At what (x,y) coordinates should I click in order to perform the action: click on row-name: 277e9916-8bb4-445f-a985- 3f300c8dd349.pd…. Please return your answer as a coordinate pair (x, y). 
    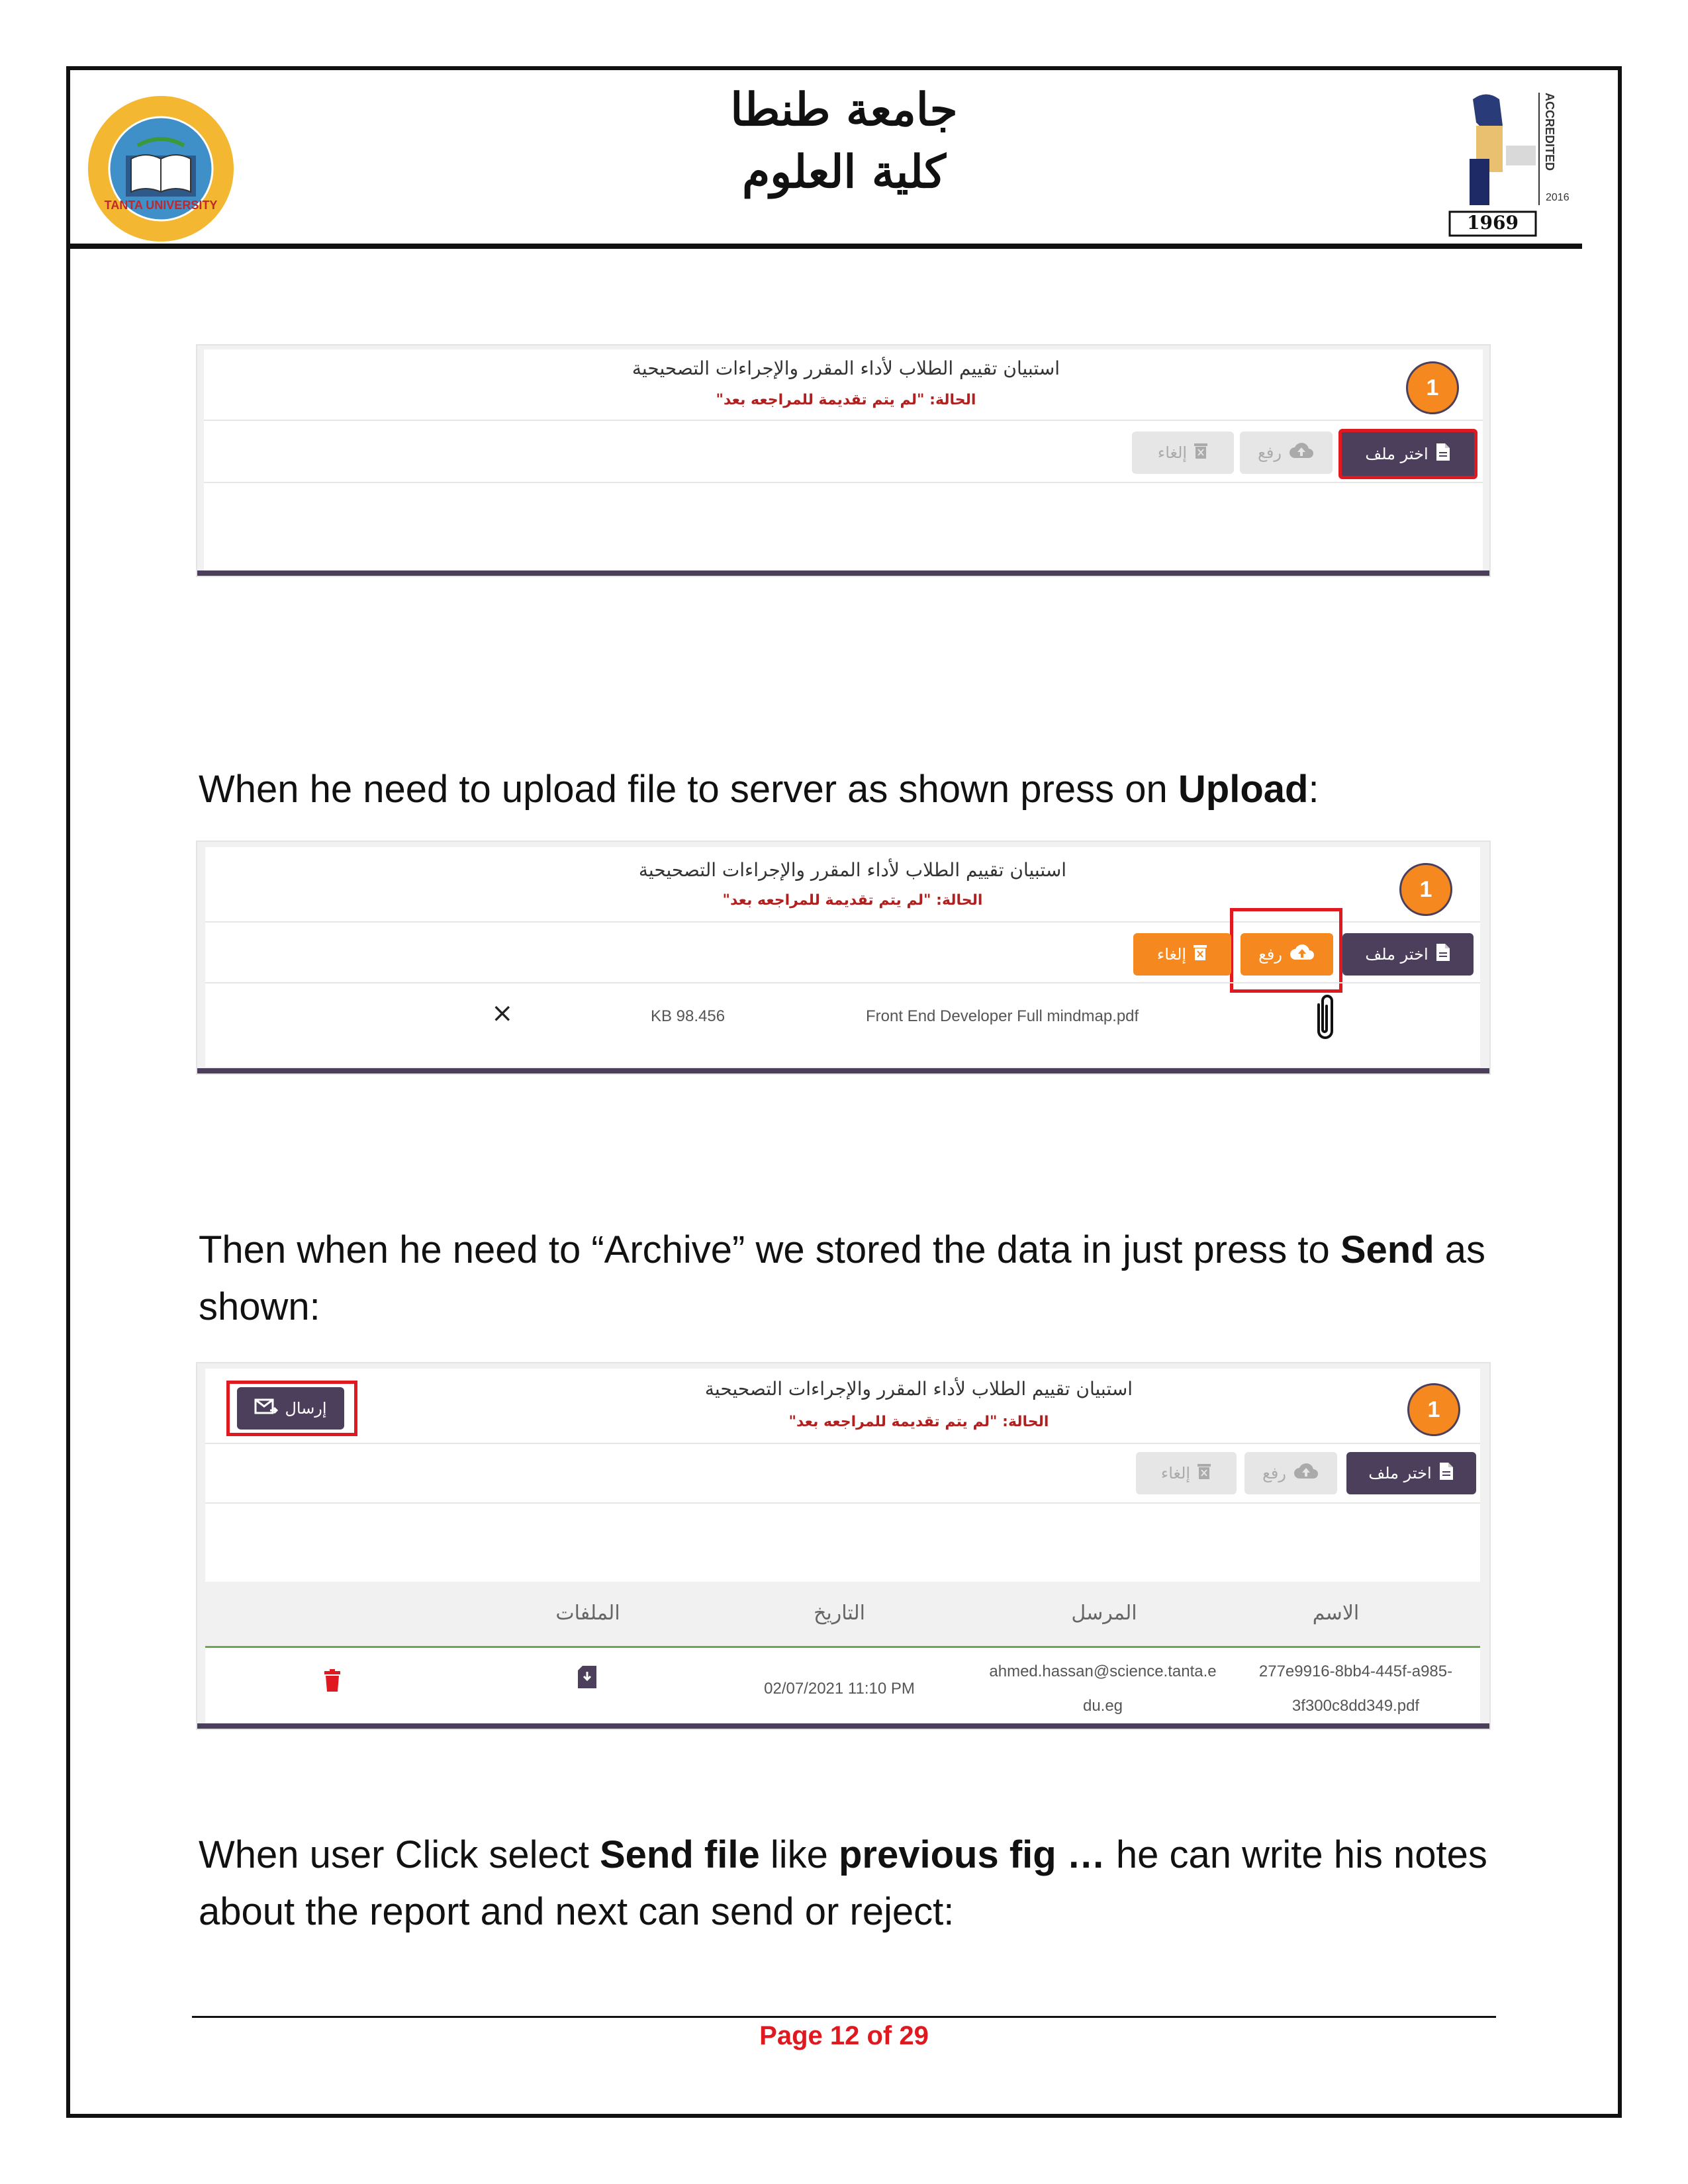
    Looking at the image, I should click on (1355, 1689).